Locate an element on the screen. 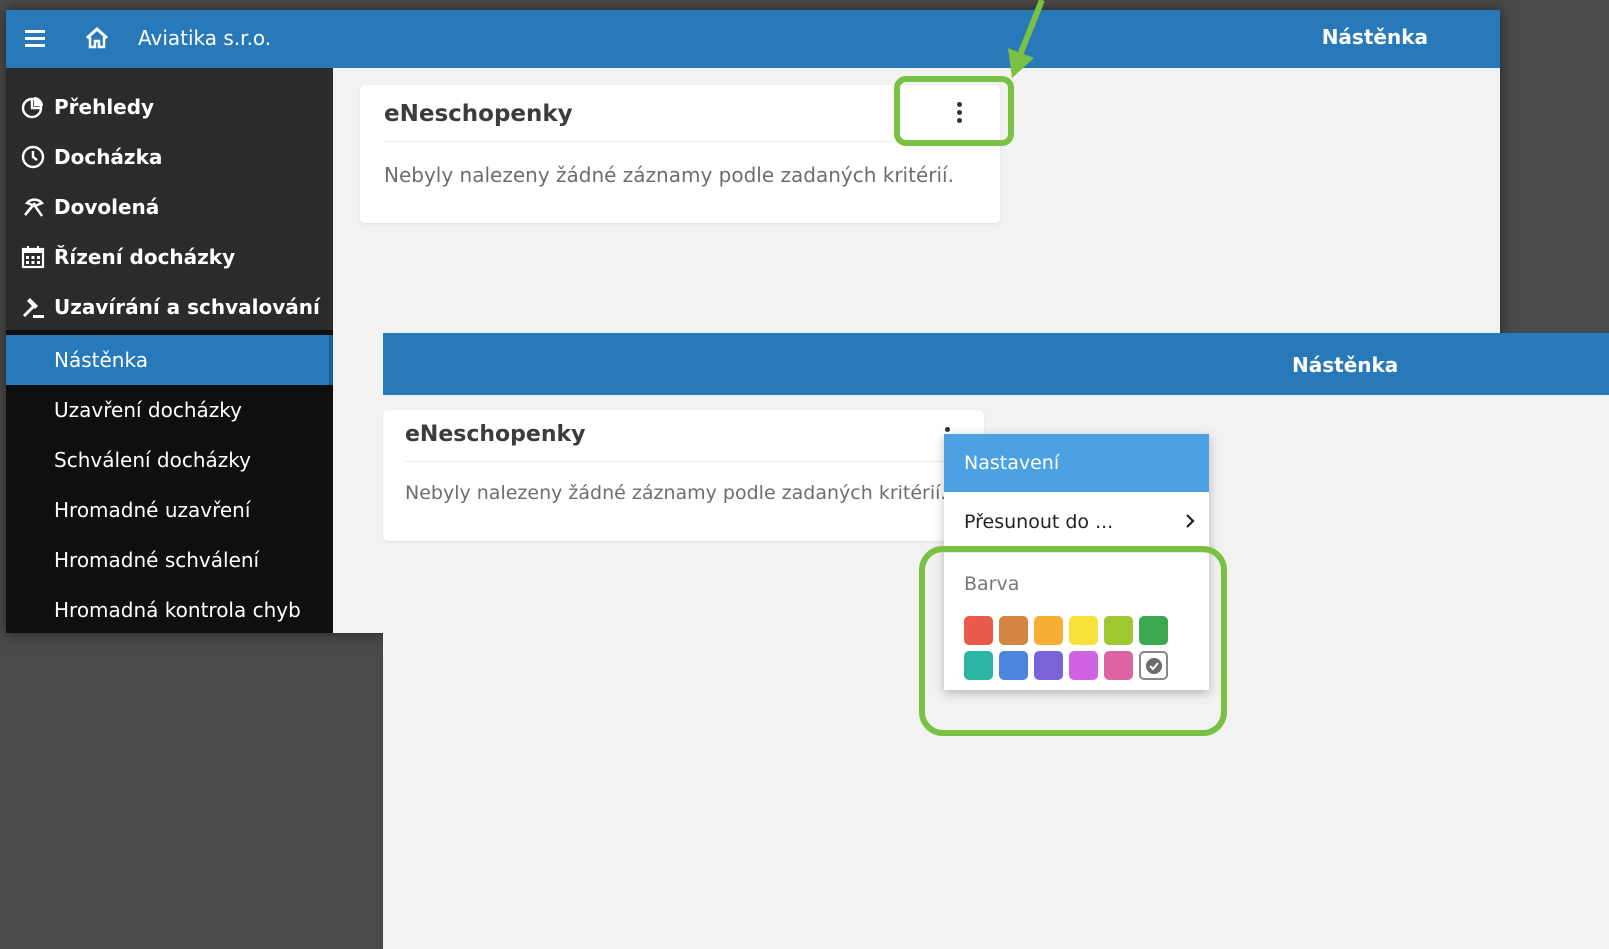 The image size is (1609, 949). company-name: Aviatika s.r.o. is located at coordinates (204, 38).